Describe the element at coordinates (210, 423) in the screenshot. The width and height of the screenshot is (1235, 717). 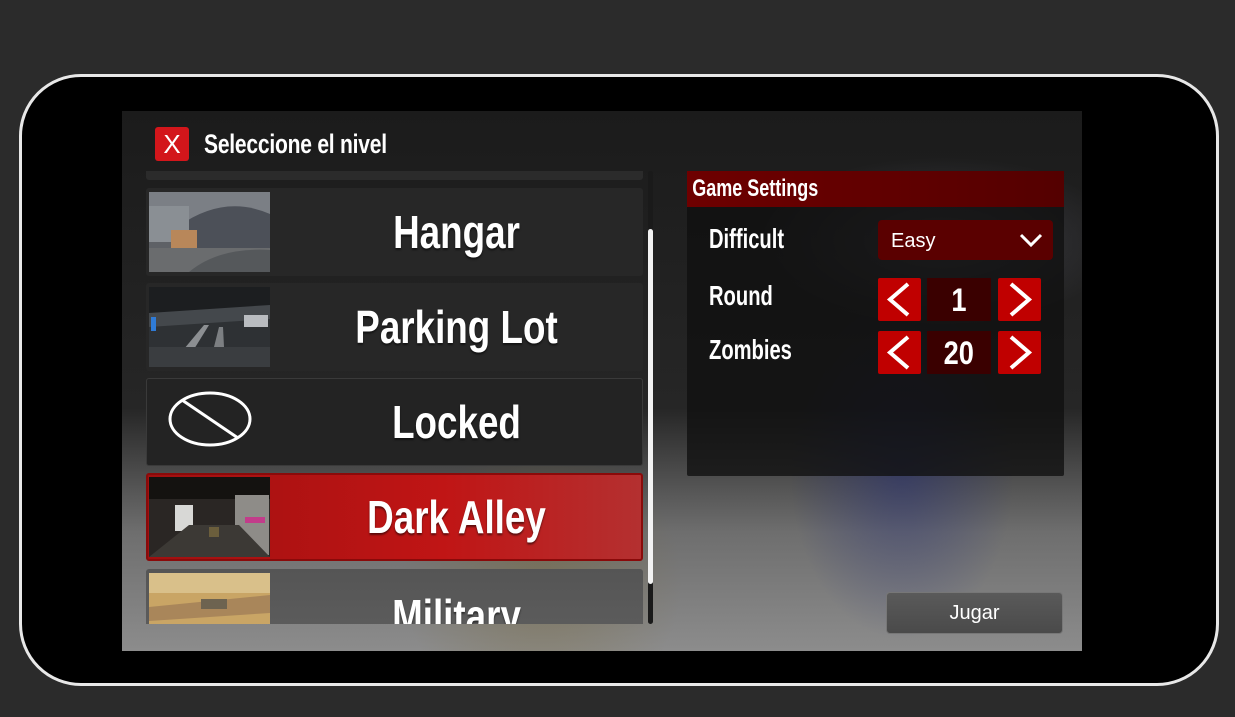
I see `locked-icon` at that location.